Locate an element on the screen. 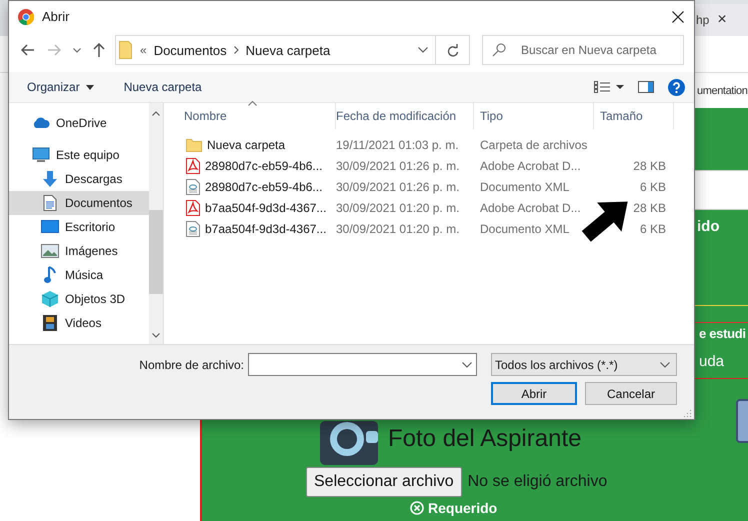 Image resolution: width=748 pixels, height=521 pixels. picture-icon is located at coordinates (49, 251).